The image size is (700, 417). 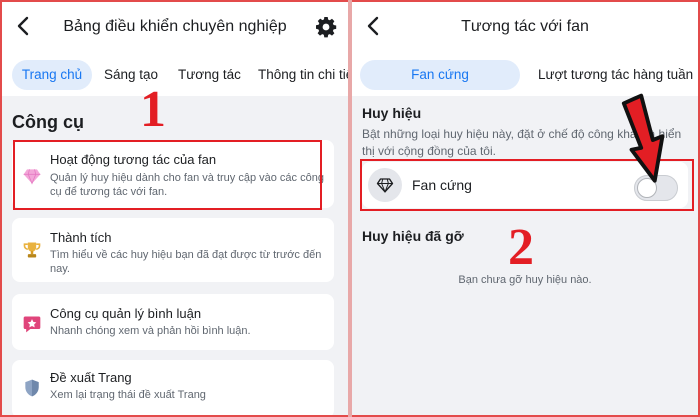 I want to click on page-title: Tương tác với fan, so click(x=525, y=26).